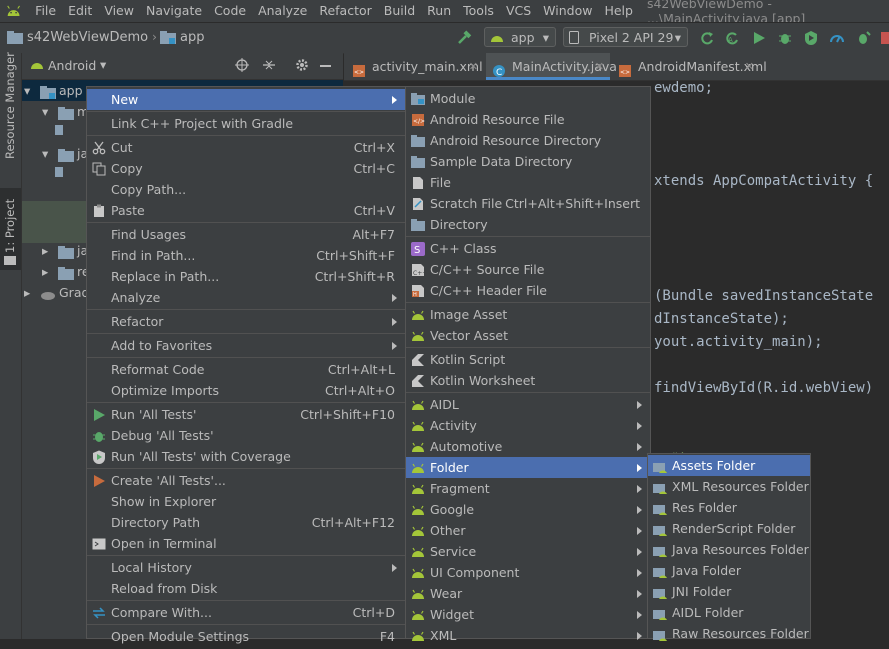 This screenshot has height=649, width=889. I want to click on profiler-icon, so click(837, 38).